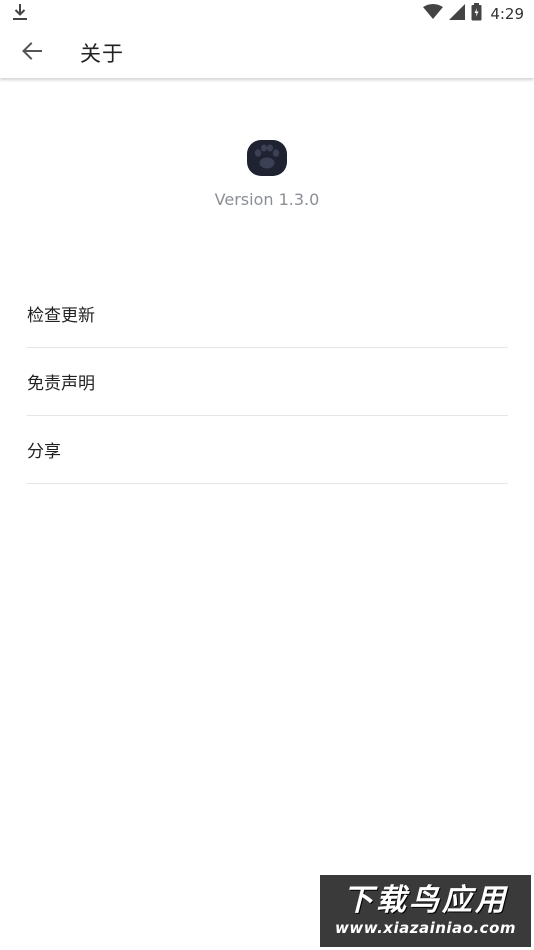 The image size is (534, 950). I want to click on version-text: Version 1.3.0, so click(267, 199).